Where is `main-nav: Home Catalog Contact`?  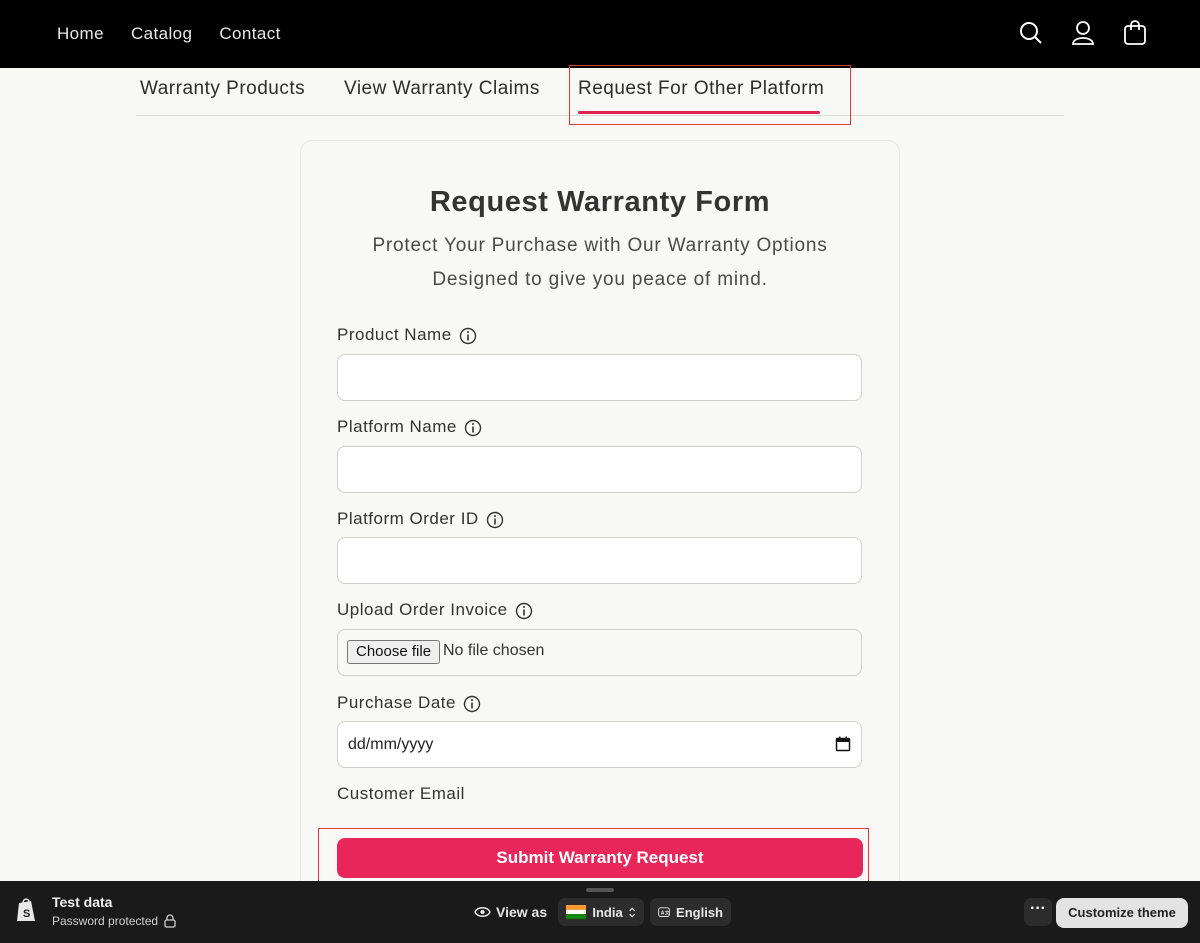 main-nav: Home Catalog Contact is located at coordinates (182, 34).